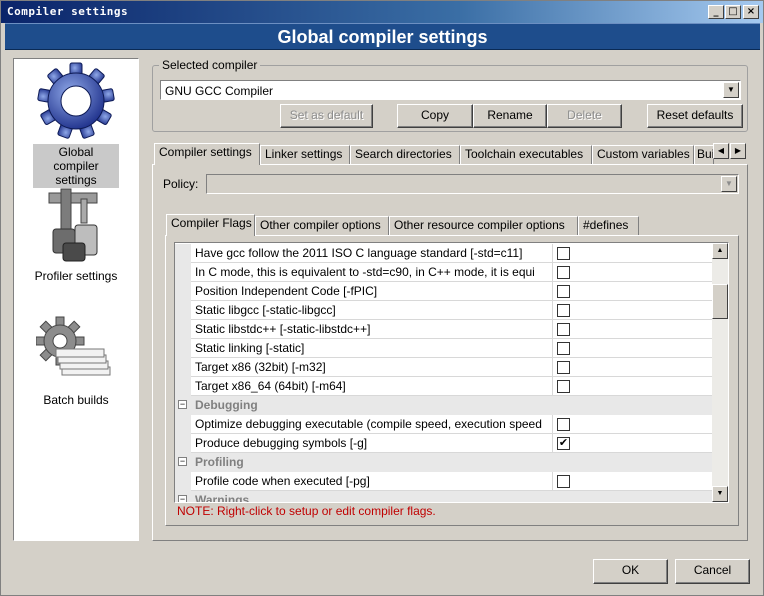 This screenshot has height=596, width=764. What do you see at coordinates (76, 400) in the screenshot?
I see `sidebar-item-label: Batch builds` at bounding box center [76, 400].